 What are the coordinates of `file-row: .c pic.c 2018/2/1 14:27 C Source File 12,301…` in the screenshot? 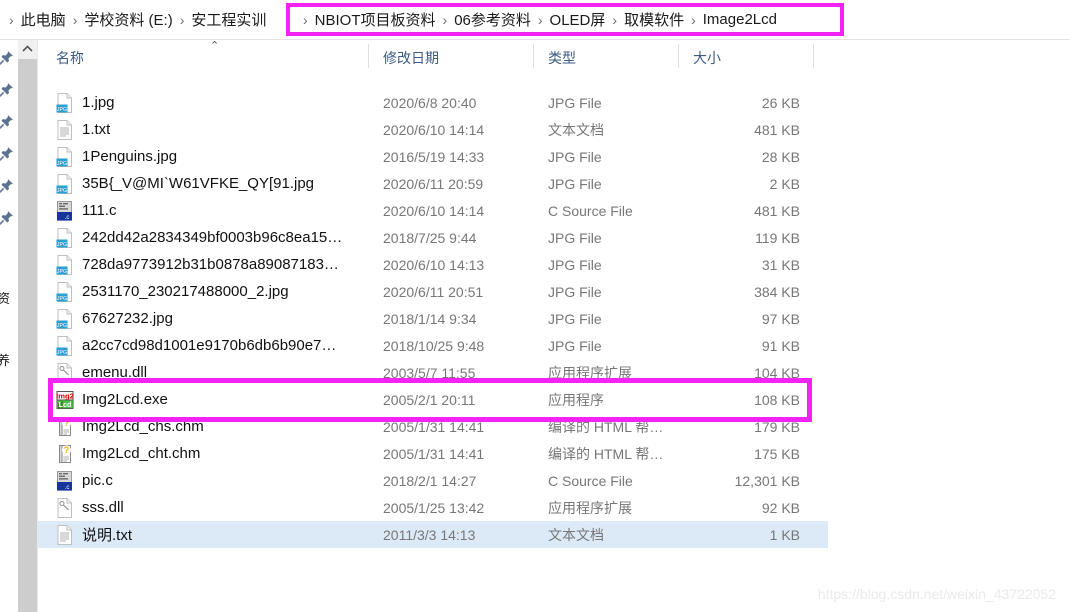 It's located at (433, 480).